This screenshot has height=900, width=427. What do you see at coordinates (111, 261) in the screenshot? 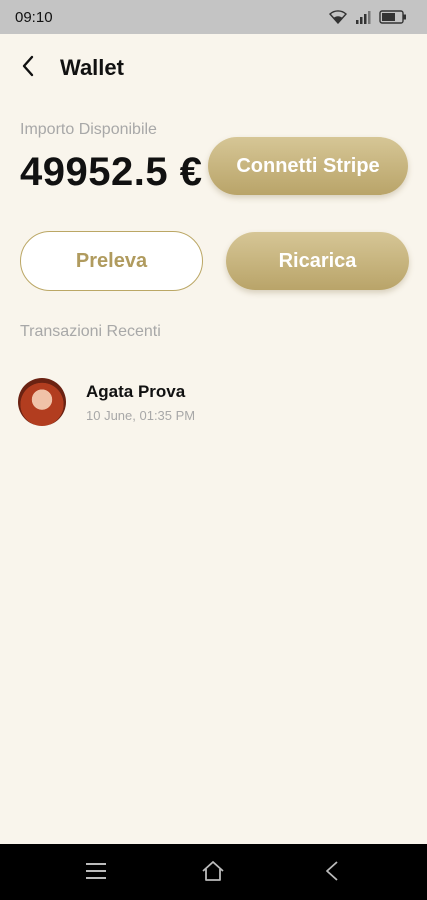
I see `withdraw-button: Preleva` at bounding box center [111, 261].